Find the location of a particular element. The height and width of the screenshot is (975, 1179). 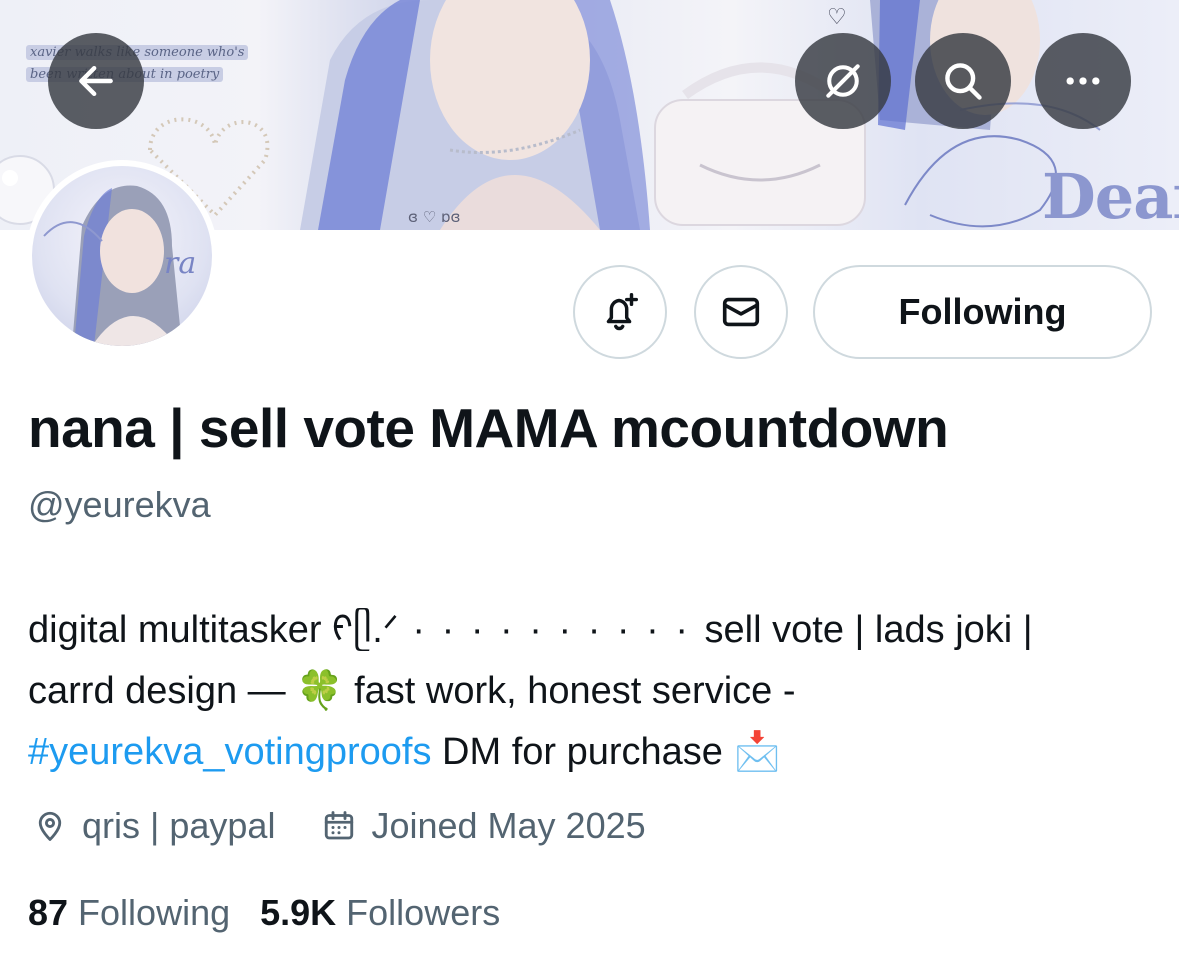

banner-signature: Dean is located at coordinates (1110, 195).